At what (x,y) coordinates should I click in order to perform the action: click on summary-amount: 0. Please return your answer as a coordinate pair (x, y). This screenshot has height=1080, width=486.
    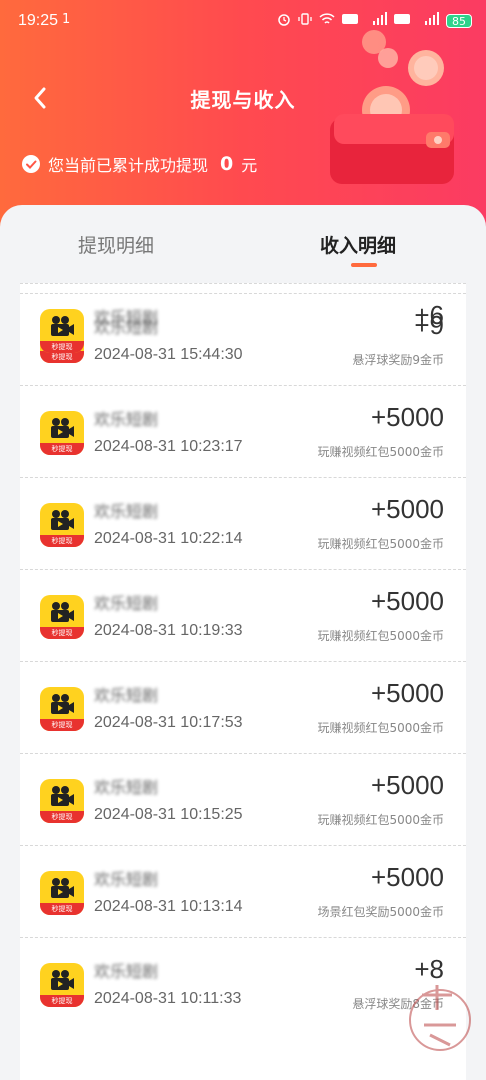
    Looking at the image, I should click on (227, 164).